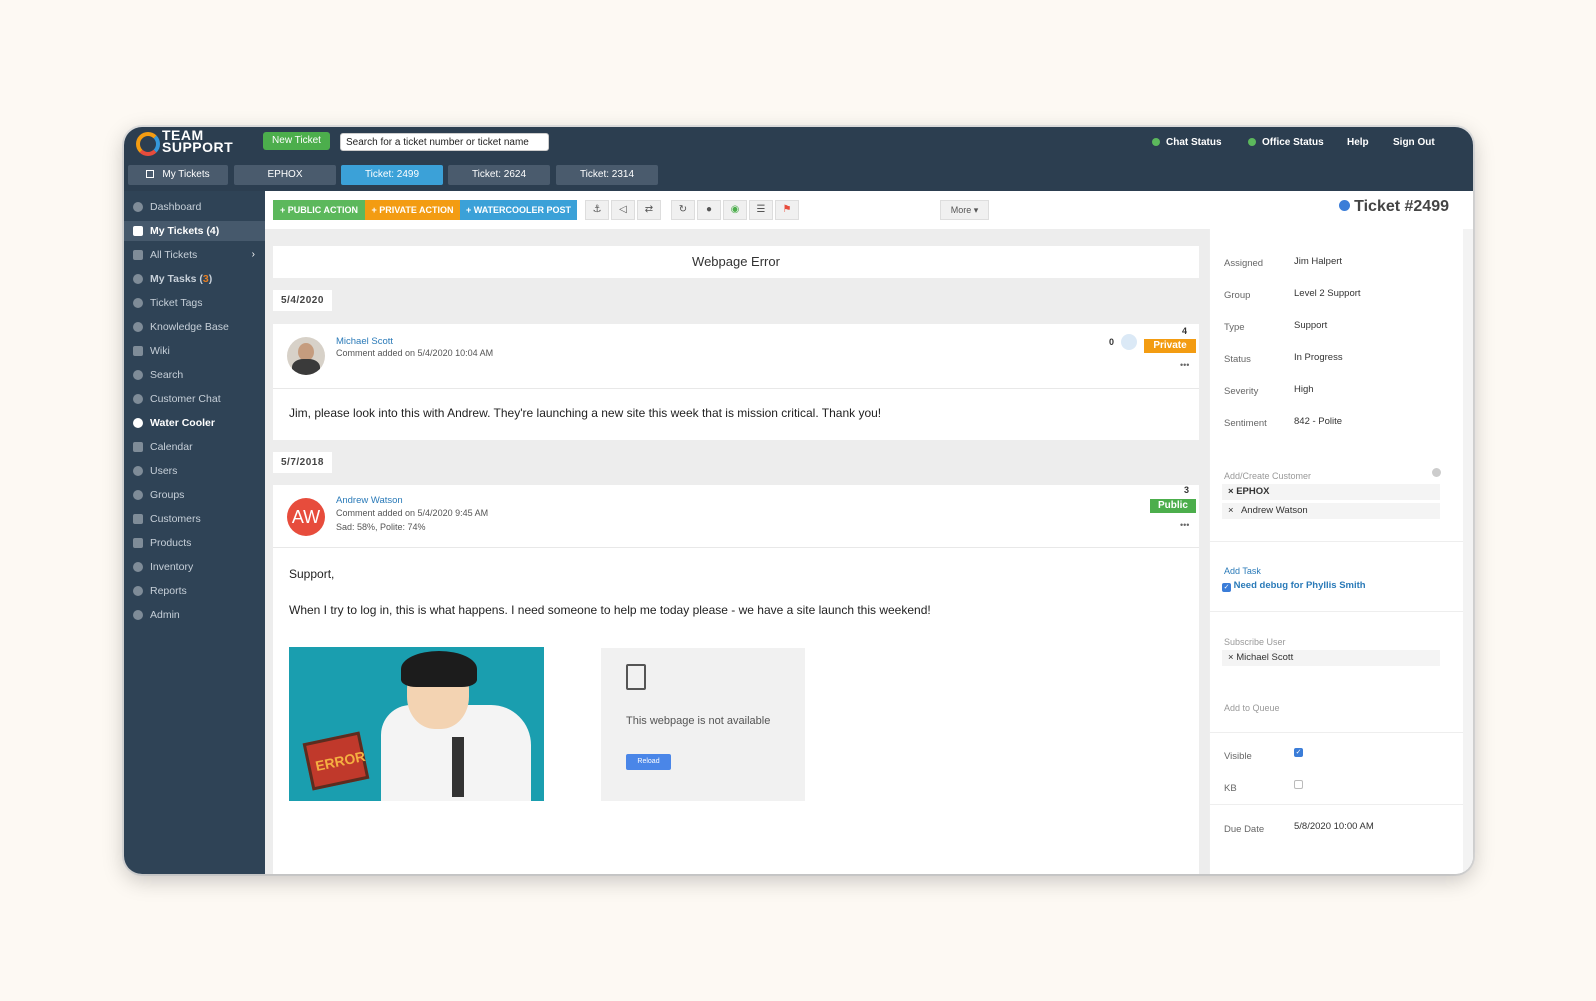 The height and width of the screenshot is (1001, 1596). Describe the element at coordinates (1394, 207) in the screenshot. I see `ticket-number: Ticket #2499` at that location.